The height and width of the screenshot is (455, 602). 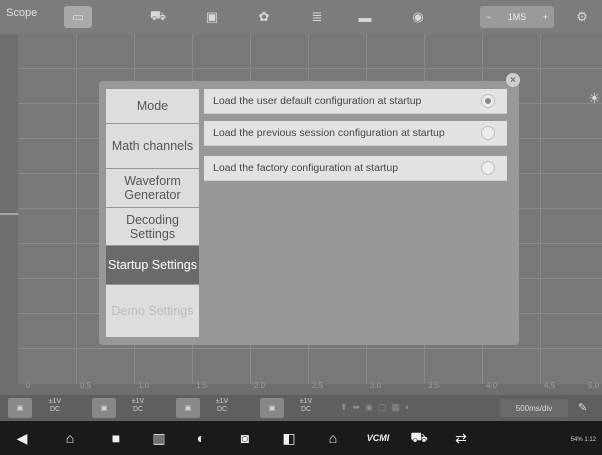 What do you see at coordinates (159, 438) in the screenshot?
I see `split-icon: ▥` at bounding box center [159, 438].